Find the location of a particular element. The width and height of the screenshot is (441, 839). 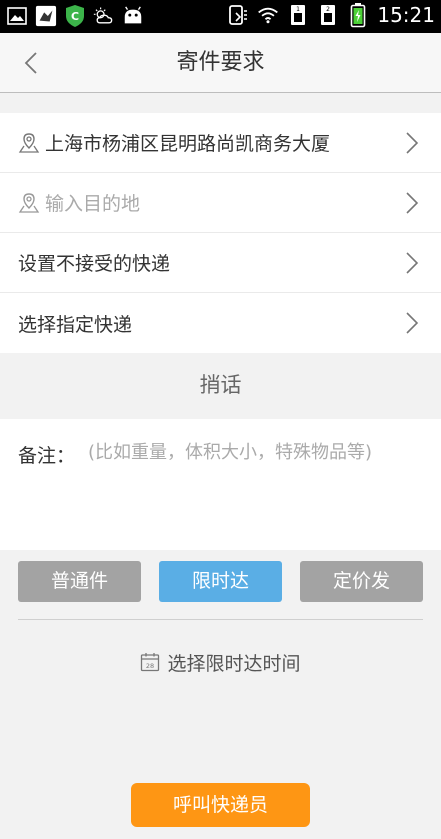

origin-address-text: 上海市杨浦区昆明路尚凯商务大厦 is located at coordinates (188, 144).